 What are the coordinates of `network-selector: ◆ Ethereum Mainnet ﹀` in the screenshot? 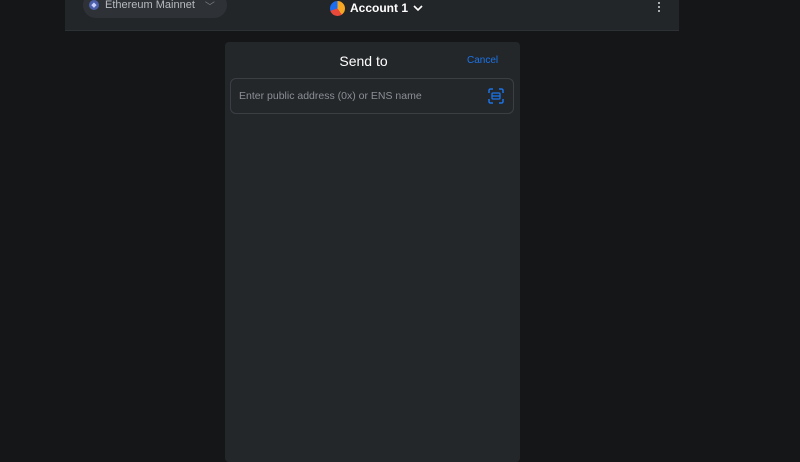 It's located at (155, 9).